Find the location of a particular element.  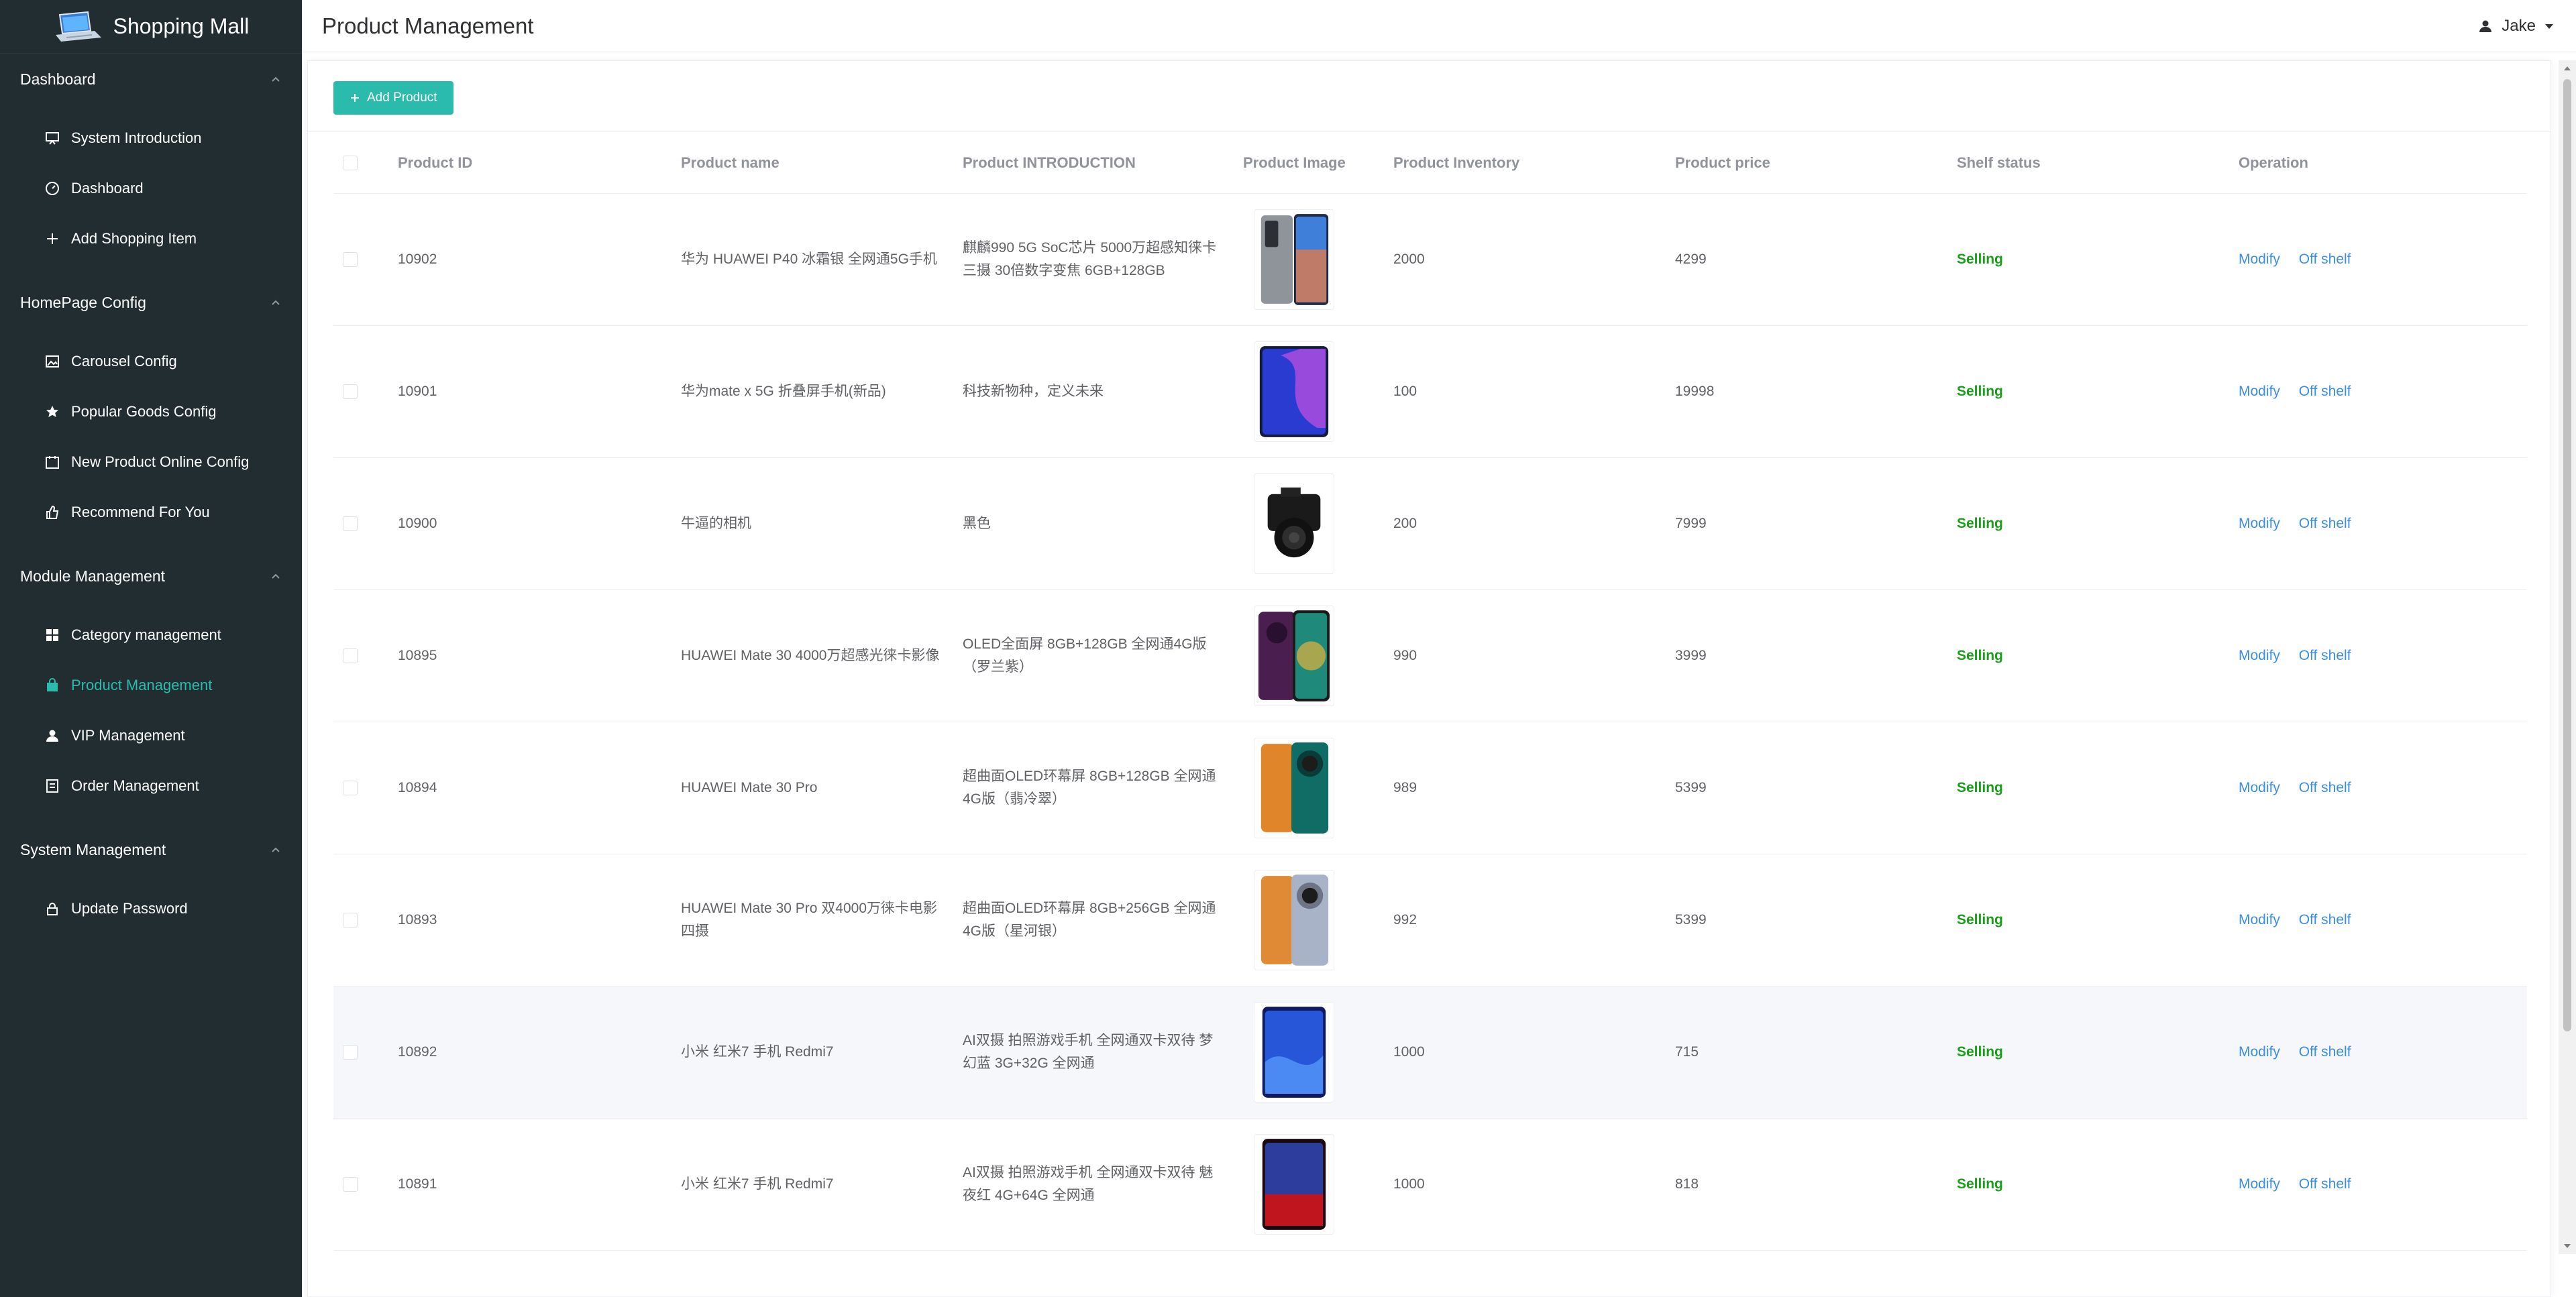

phone-orange-silver-image is located at coordinates (1294, 920).